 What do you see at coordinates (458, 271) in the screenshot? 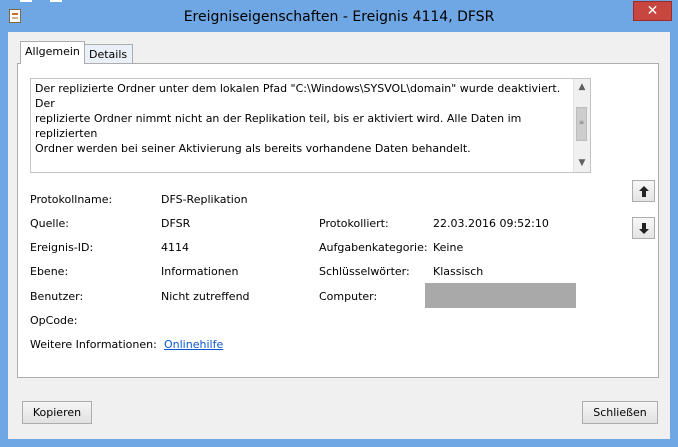
I see `schluesselwoerter-value: Klassisch` at bounding box center [458, 271].